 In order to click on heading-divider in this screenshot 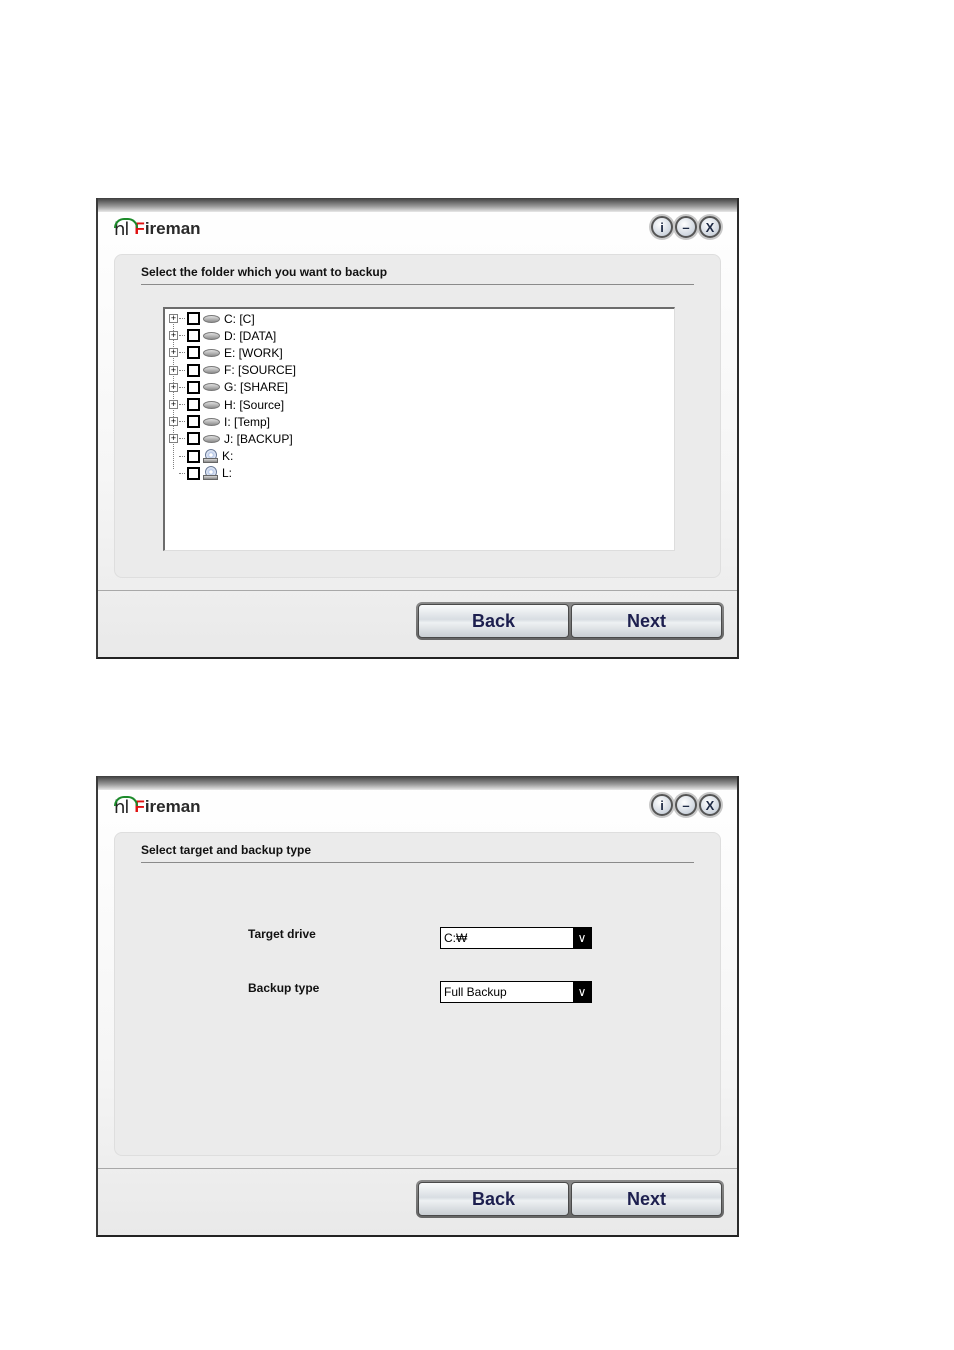, I will do `click(417, 284)`.